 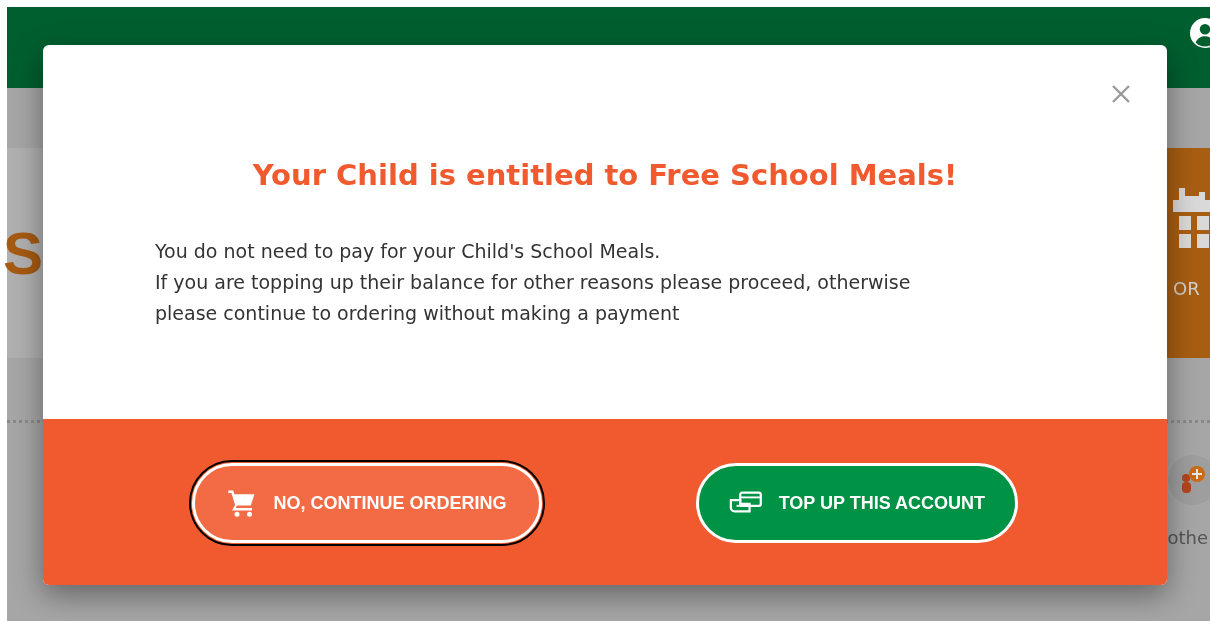 What do you see at coordinates (746, 503) in the screenshot?
I see `cash-icon` at bounding box center [746, 503].